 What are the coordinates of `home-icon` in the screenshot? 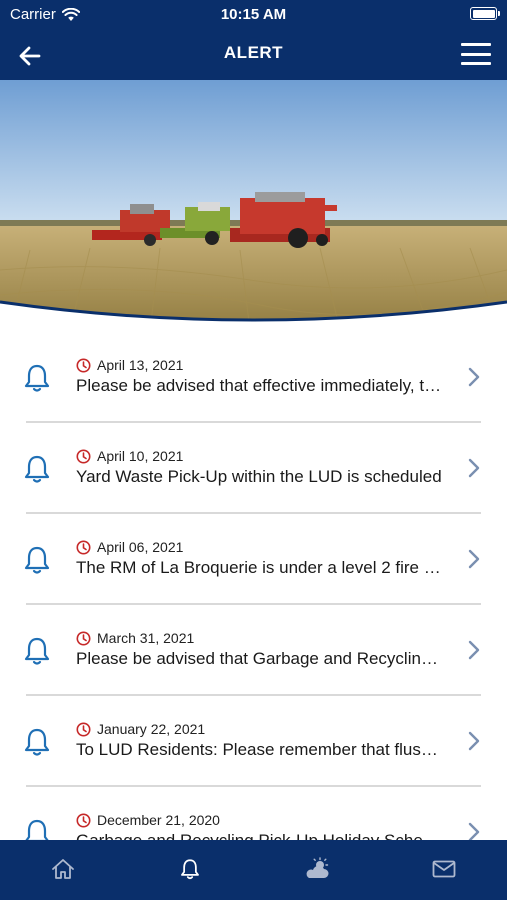 It's located at (63, 869).